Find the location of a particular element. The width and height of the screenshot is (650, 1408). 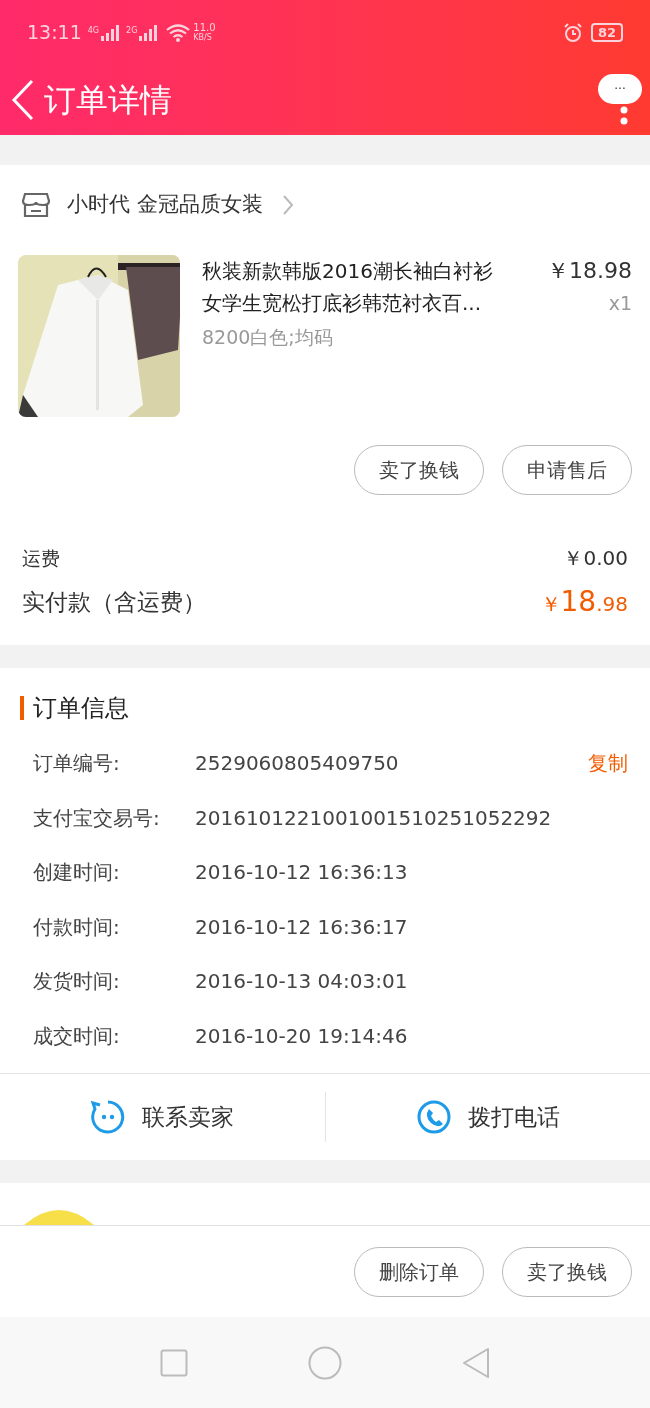

speed-unit: KB/S is located at coordinates (203, 37).